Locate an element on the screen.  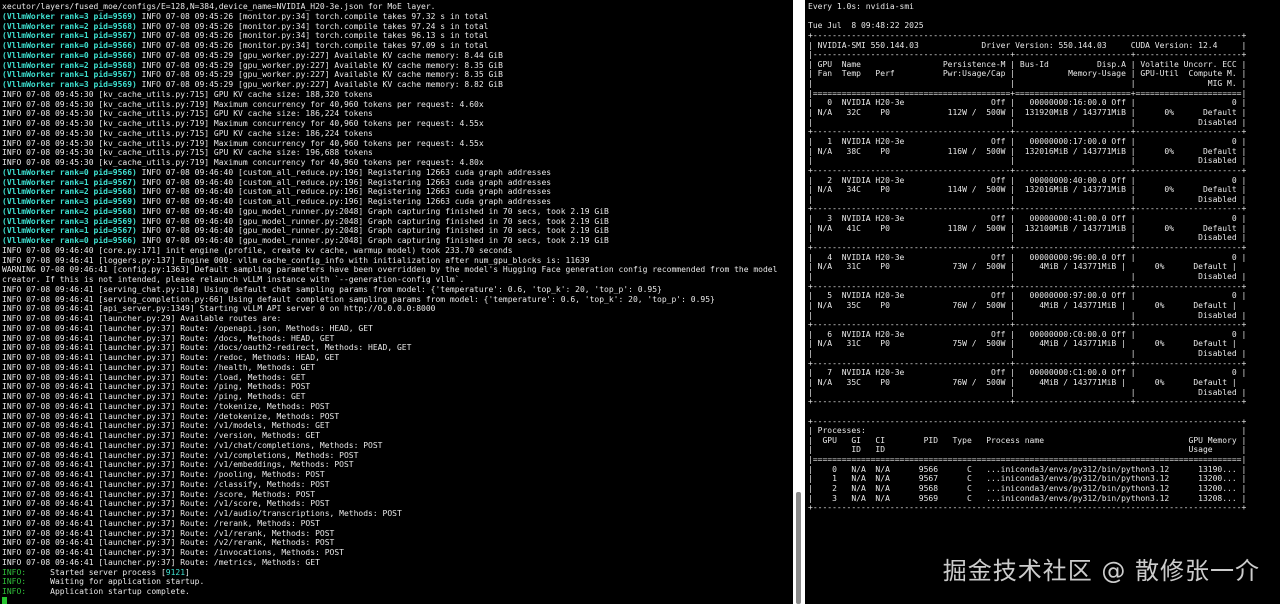
prompt-line is located at coordinates (397, 600).